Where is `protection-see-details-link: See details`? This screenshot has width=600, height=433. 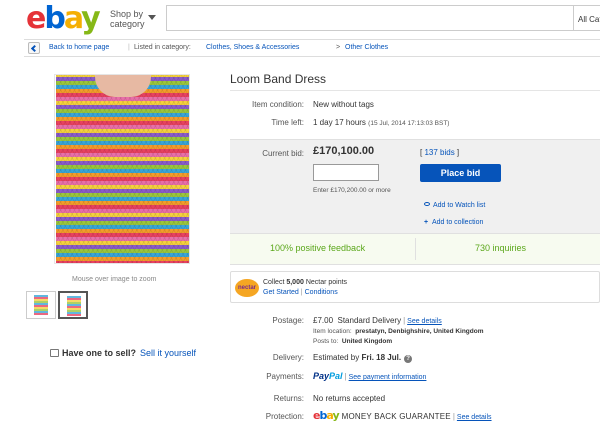 protection-see-details-link: See details is located at coordinates (474, 417).